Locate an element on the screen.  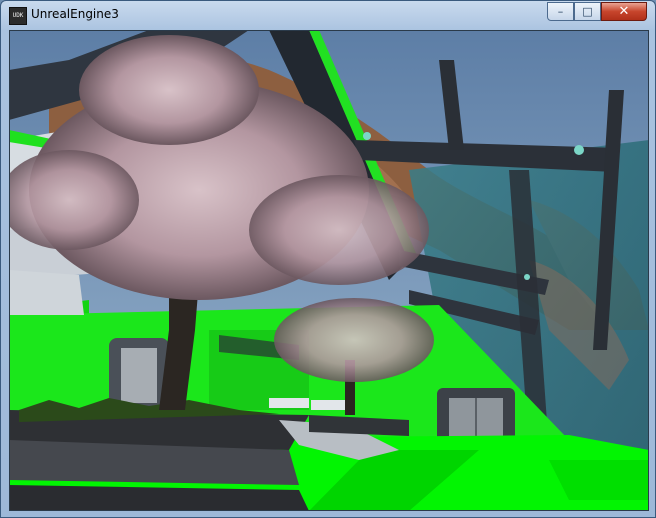
title-bar: UDK UnrealEngine3 – □ ✕ is located at coordinates (328, 15).